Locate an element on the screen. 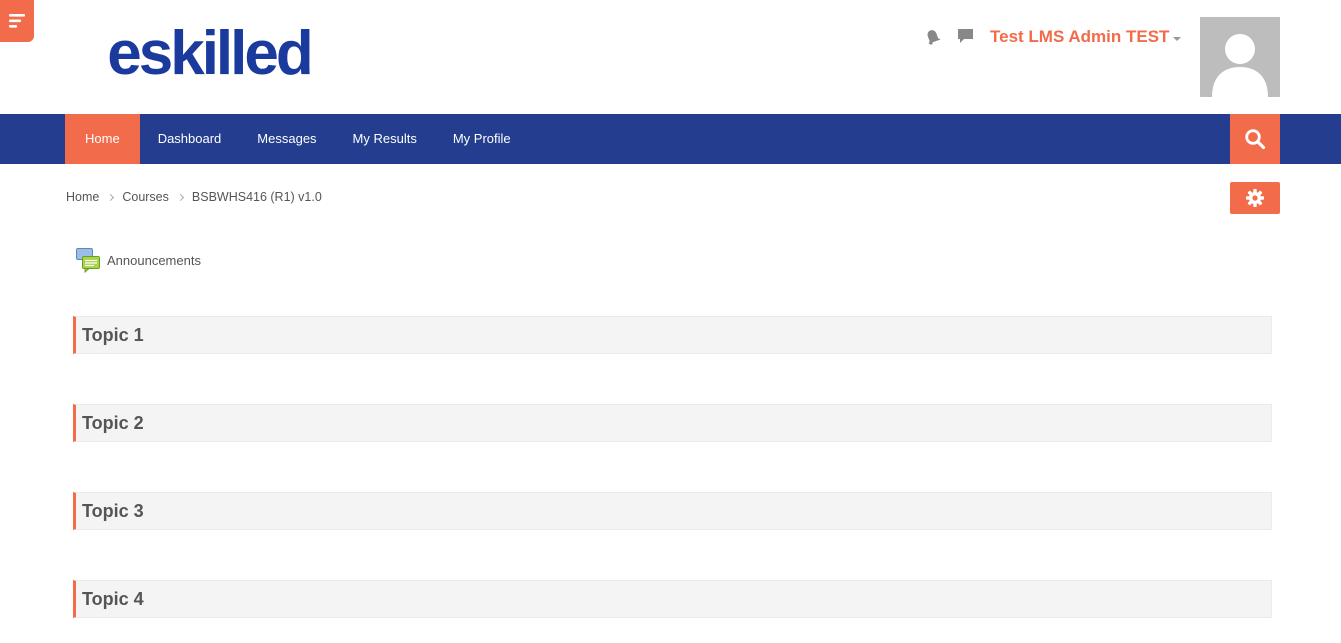 Image resolution: width=1341 pixels, height=643 pixels. user-silhouette-icon is located at coordinates (1240, 65).